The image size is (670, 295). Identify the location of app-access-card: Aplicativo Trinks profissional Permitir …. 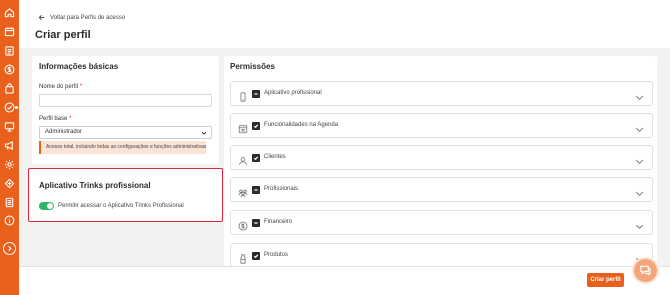
(125, 195).